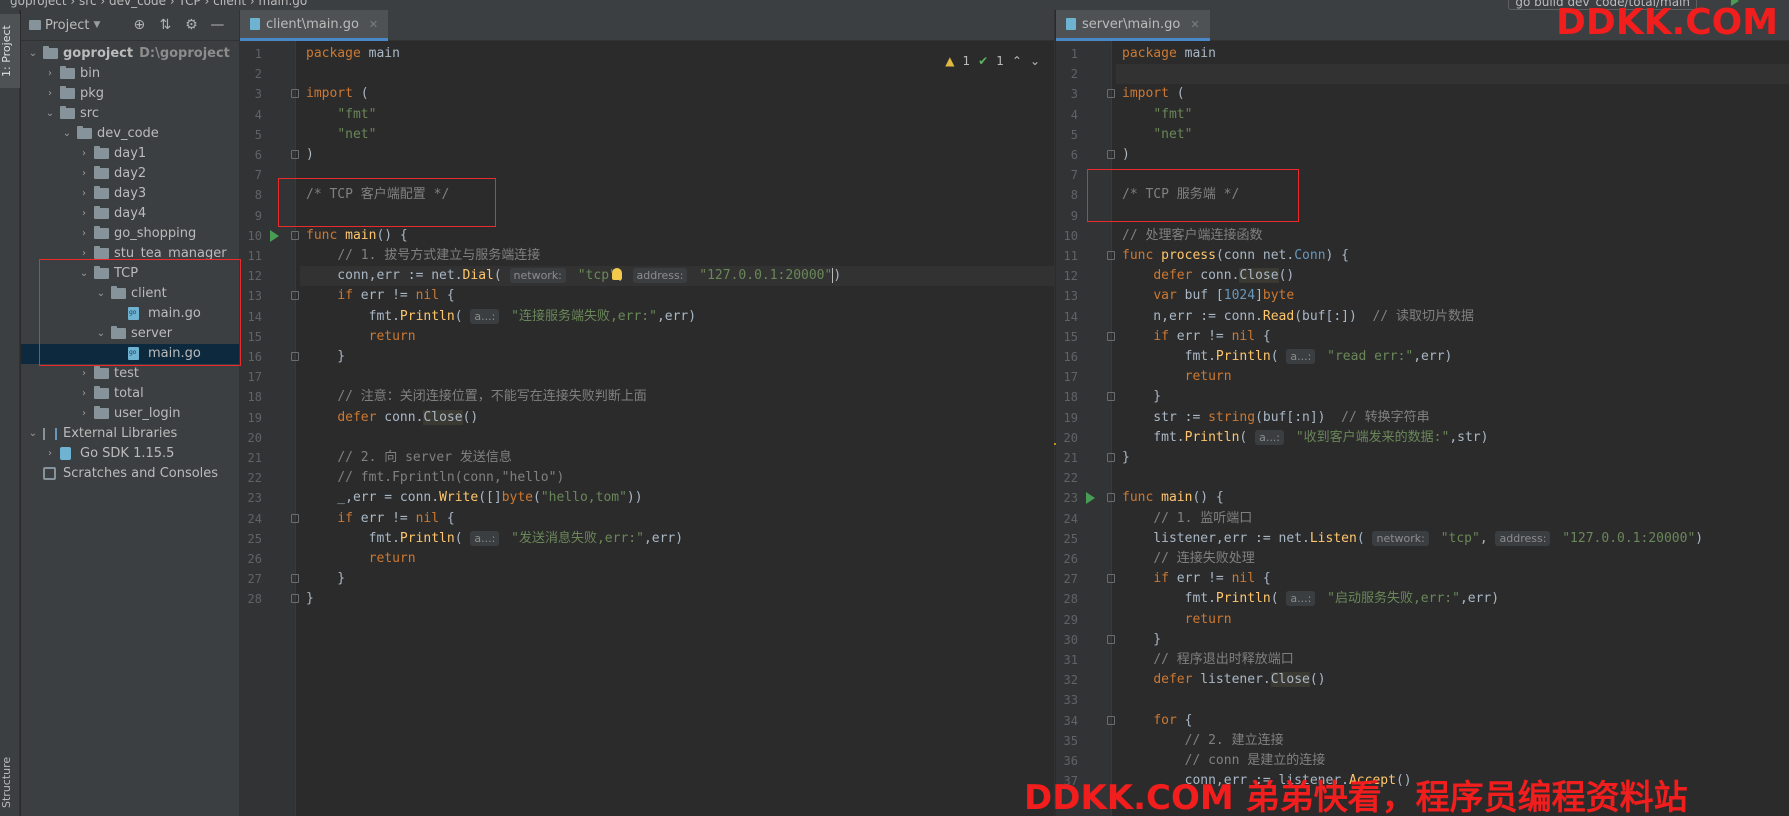 The width and height of the screenshot is (1789, 816). Describe the element at coordinates (130, 394) in the screenshot. I see `tree-item: › total` at that location.